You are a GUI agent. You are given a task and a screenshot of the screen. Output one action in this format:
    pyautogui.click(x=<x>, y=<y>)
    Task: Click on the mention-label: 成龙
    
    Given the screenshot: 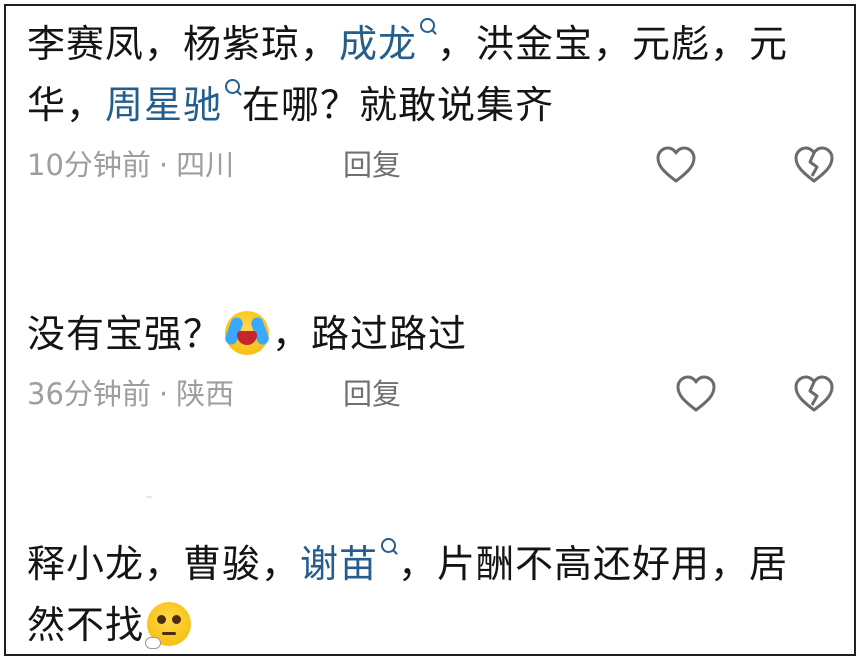 What is the action you would take?
    pyautogui.click(x=378, y=44)
    